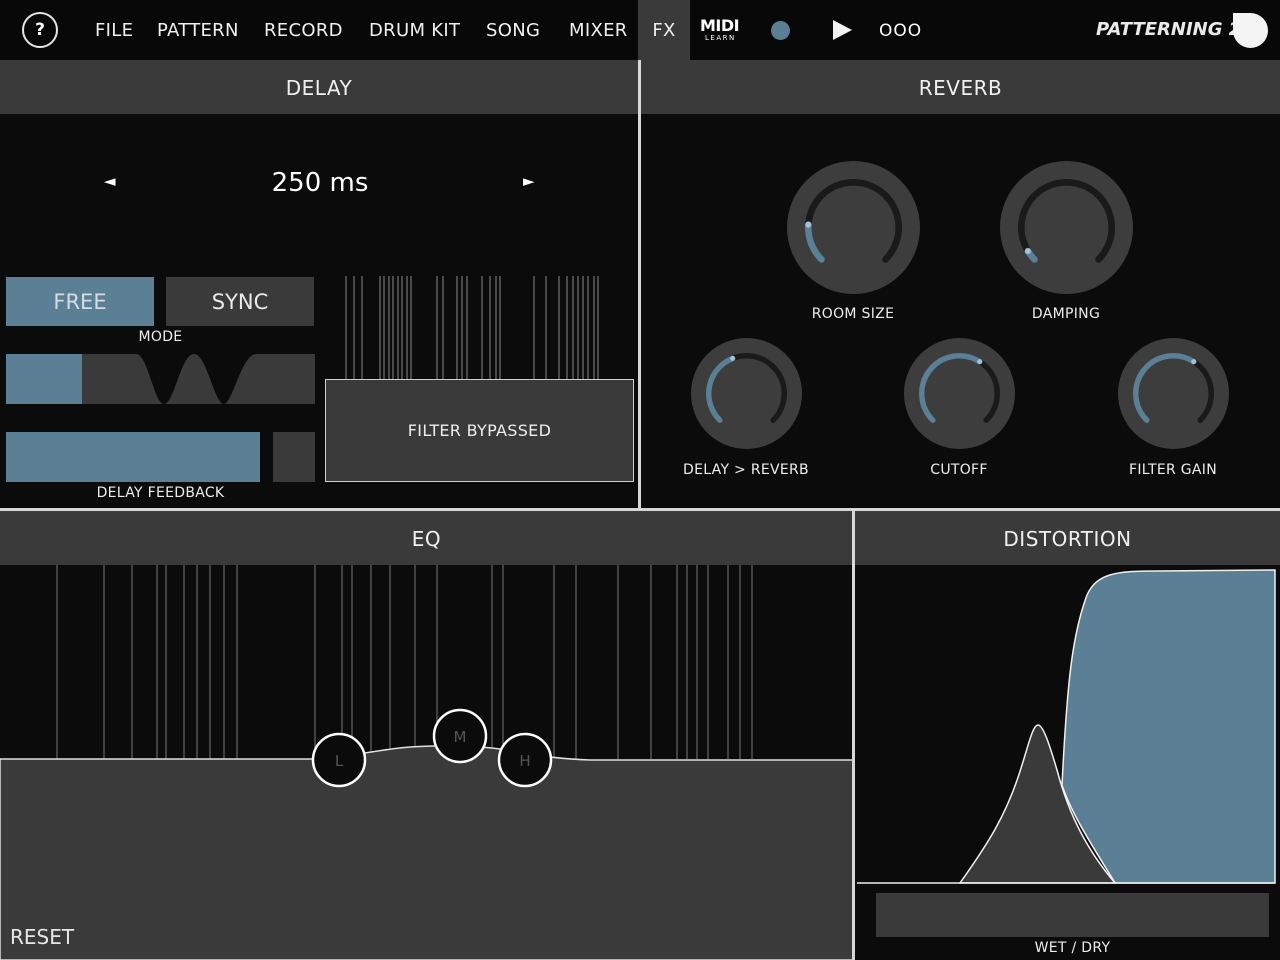 The image size is (1280, 960). I want to click on eq-band-mid-handle: M, so click(460, 736).